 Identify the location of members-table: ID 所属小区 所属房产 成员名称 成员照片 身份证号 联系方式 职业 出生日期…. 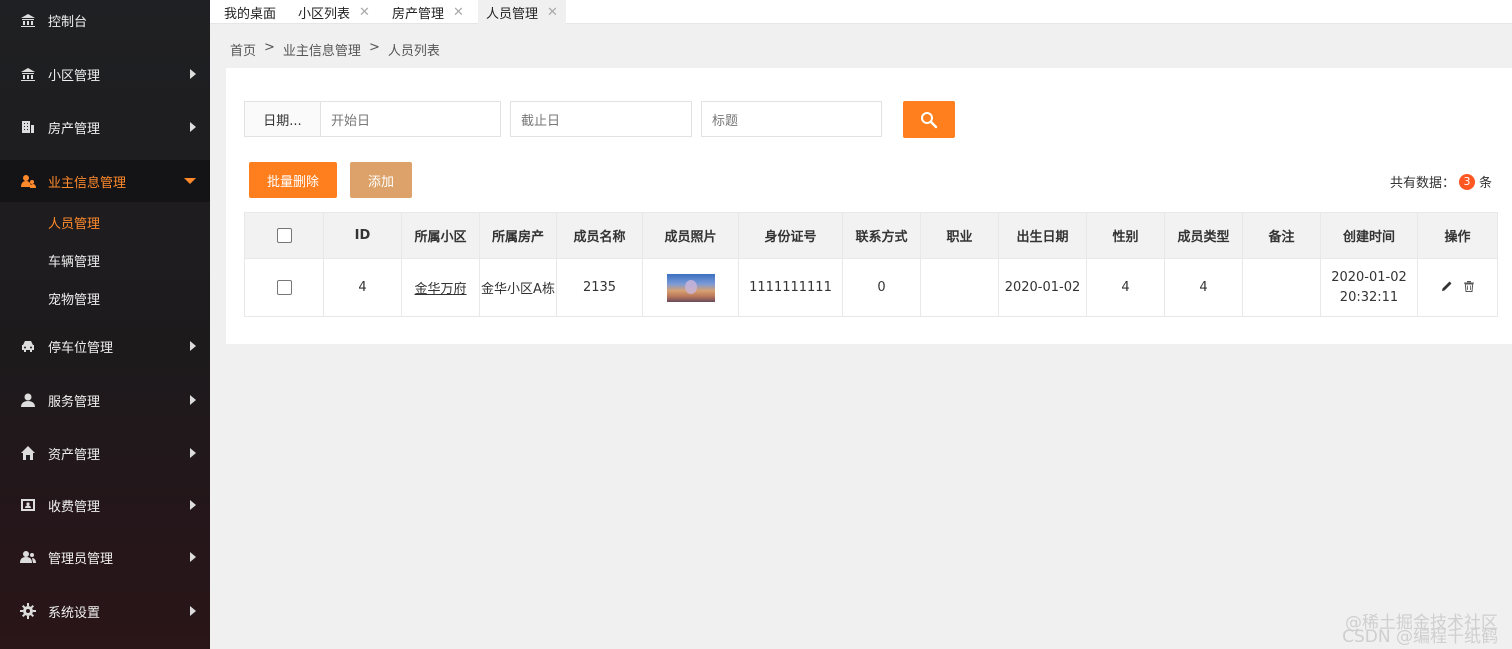
(871, 264).